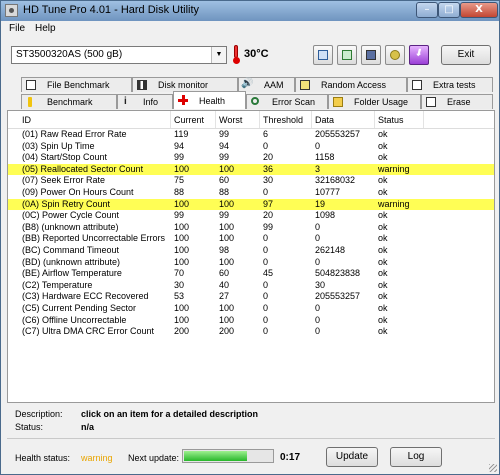 The width and height of the screenshot is (500, 475). I want to click on table-row: (BC) Command Timeout 100 98 0 262148 ok, so click(251, 251).